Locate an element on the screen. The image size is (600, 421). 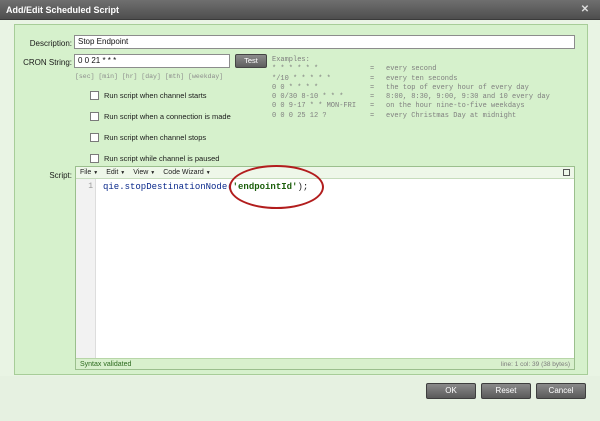
cron-input: 0 0 21 * * * is located at coordinates (152, 61).